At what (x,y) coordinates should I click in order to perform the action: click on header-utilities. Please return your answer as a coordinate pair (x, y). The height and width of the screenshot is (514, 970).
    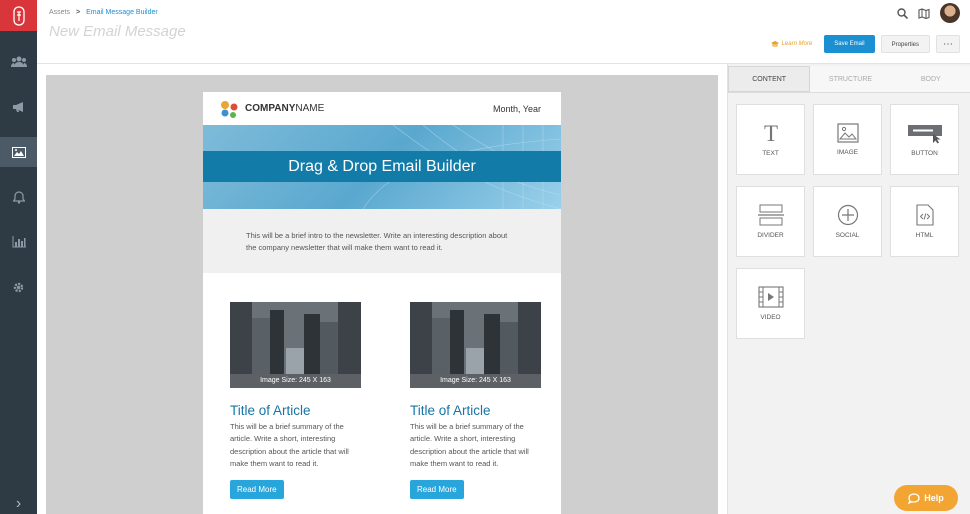
    Looking at the image, I should click on (928, 13).